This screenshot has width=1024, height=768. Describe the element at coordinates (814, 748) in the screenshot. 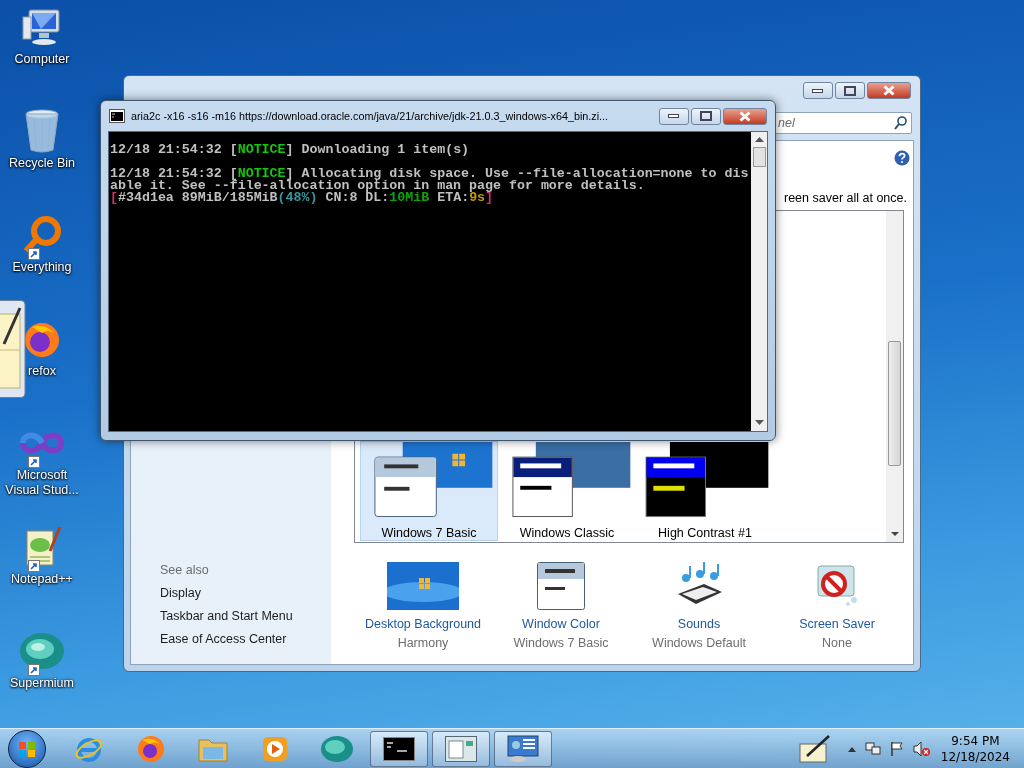

I see `pen-tablet-icon` at that location.